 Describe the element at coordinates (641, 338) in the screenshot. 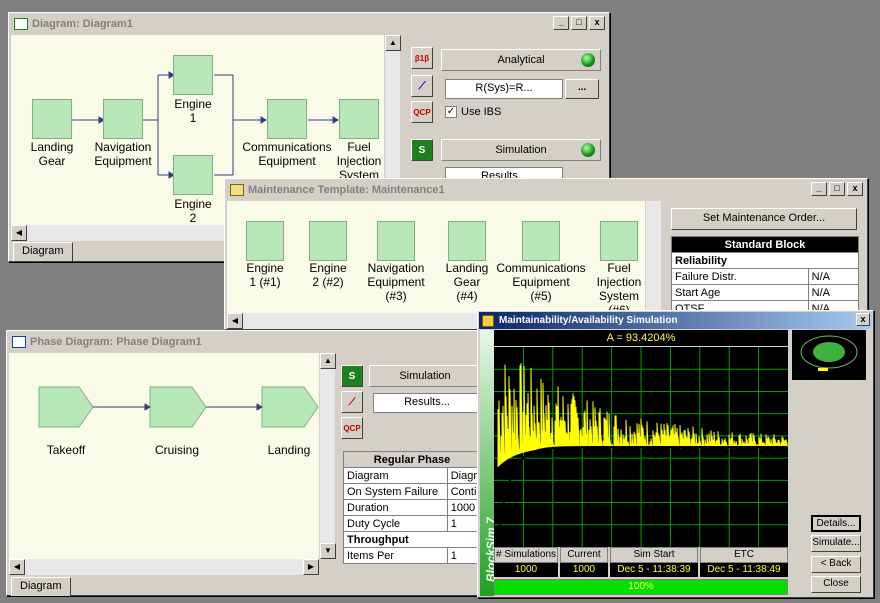

I see `availability-display: A = 93.4204%` at that location.